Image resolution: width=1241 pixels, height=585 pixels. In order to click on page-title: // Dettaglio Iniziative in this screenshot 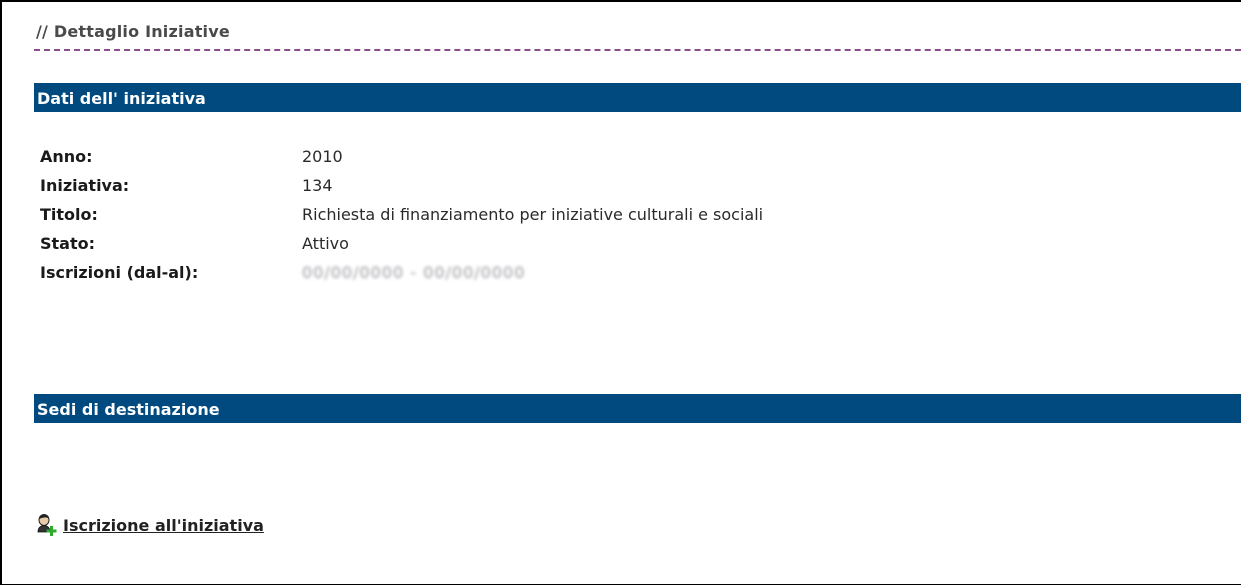, I will do `click(133, 31)`.